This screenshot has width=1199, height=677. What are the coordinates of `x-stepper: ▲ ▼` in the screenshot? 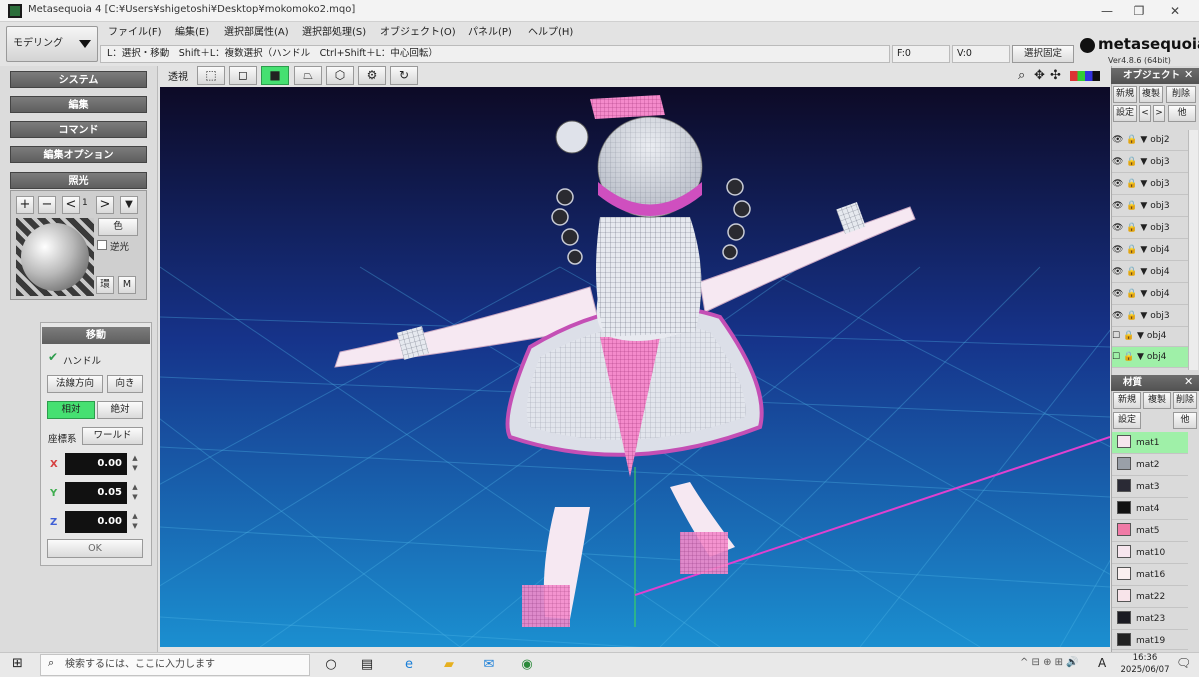 It's located at (135, 464).